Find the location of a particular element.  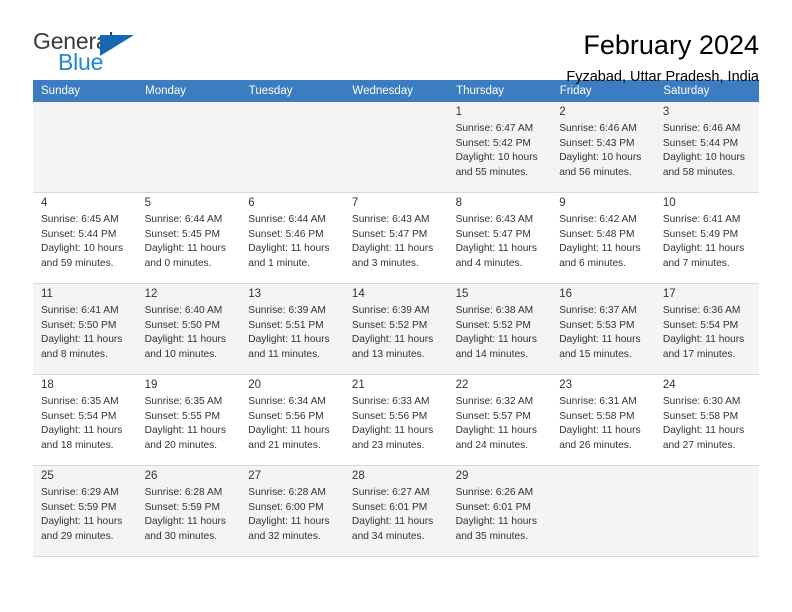

daylight-text-line2: and 29 minutes. is located at coordinates (77, 536).